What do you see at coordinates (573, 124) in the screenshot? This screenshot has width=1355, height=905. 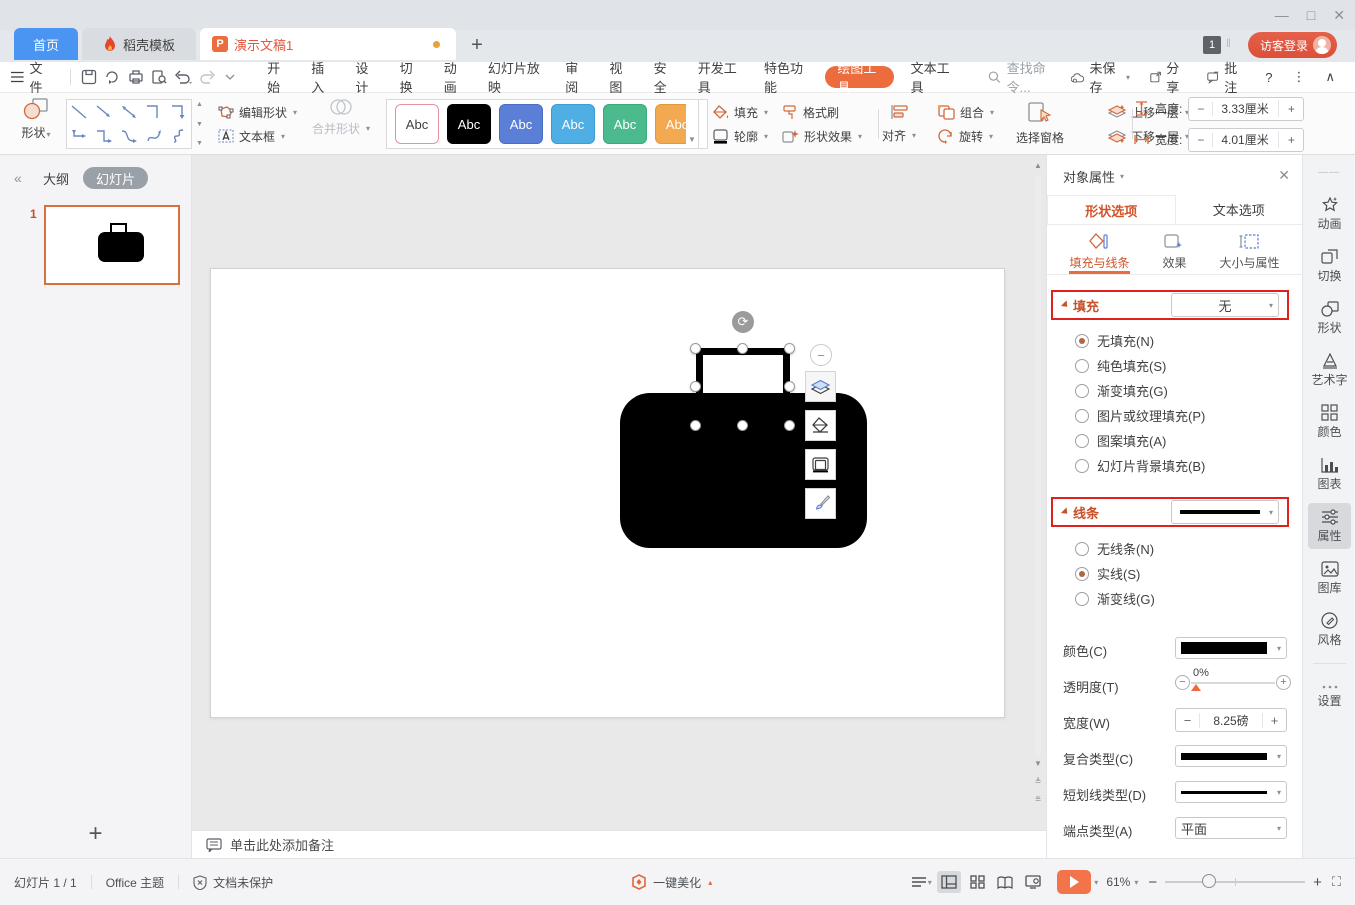 I see `style-swatch-lightblue: Abc` at bounding box center [573, 124].